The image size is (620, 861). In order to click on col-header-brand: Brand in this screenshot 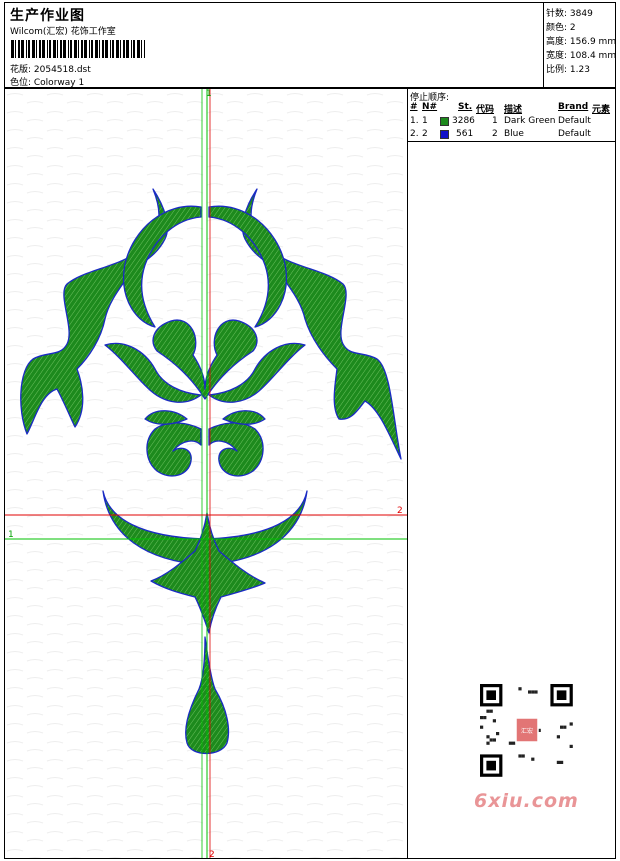, I will do `click(573, 107)`.